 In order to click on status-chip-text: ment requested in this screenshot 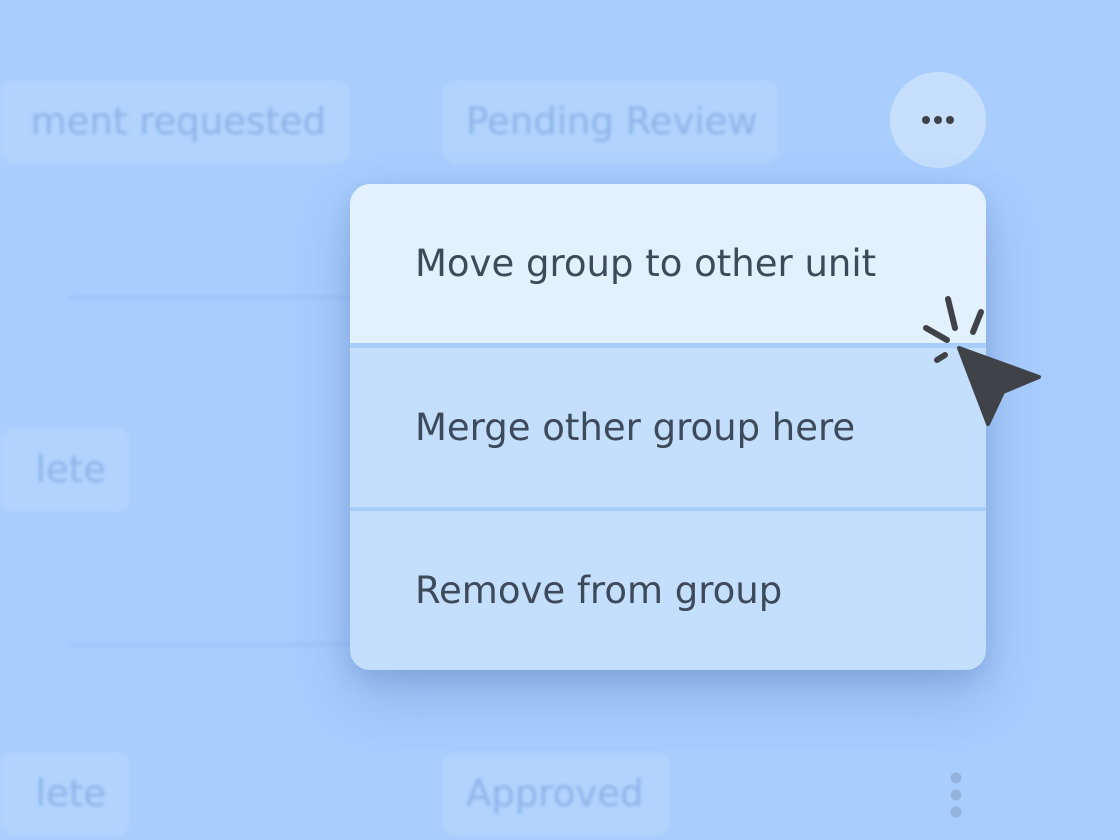, I will do `click(178, 121)`.